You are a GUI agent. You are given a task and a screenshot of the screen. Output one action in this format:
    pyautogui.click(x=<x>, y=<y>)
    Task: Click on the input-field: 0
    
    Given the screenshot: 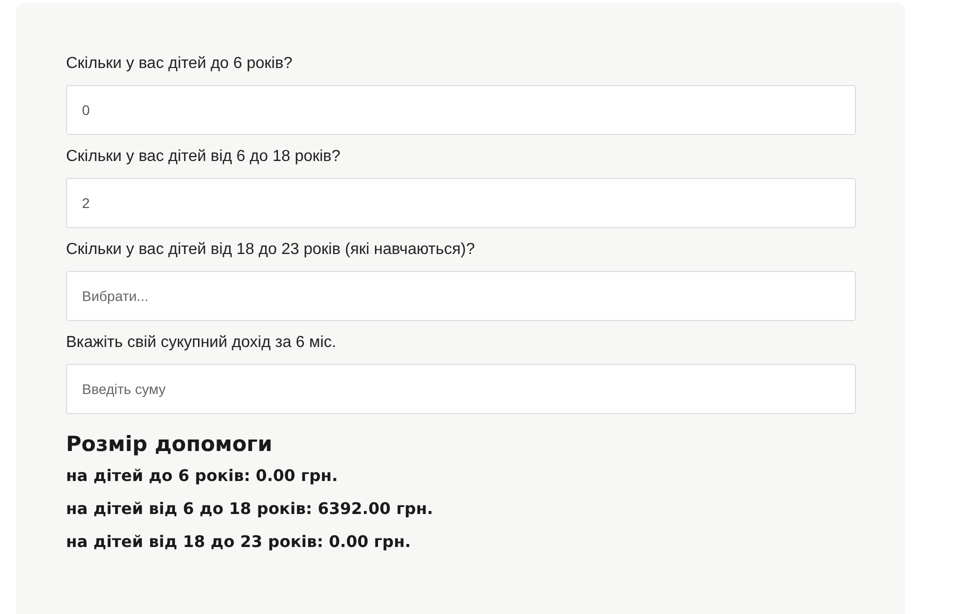 What is the action you would take?
    pyautogui.click(x=461, y=110)
    